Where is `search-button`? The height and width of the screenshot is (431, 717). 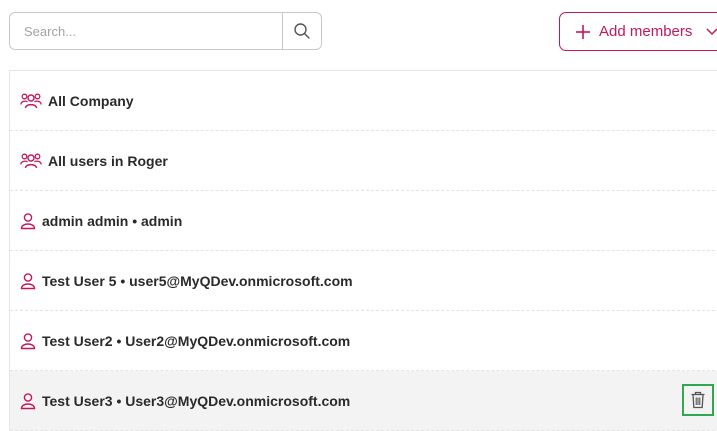
search-button is located at coordinates (301, 31).